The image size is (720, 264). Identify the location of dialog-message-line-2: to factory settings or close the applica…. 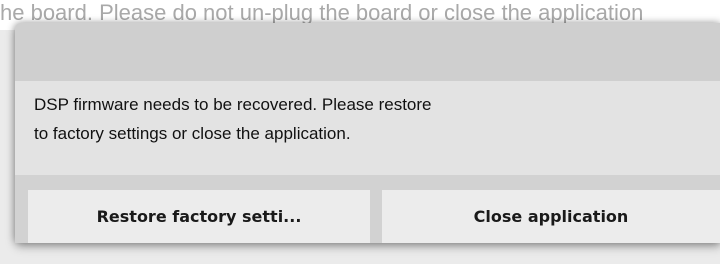
(192, 133).